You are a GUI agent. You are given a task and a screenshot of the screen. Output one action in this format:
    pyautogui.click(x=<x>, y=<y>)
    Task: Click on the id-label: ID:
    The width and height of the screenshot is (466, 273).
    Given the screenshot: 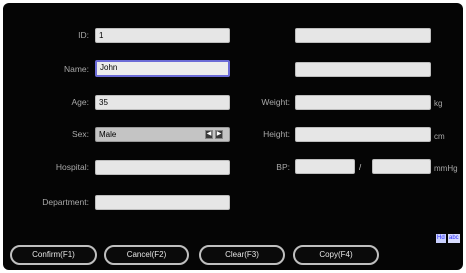 What is the action you would take?
    pyautogui.click(x=83, y=35)
    